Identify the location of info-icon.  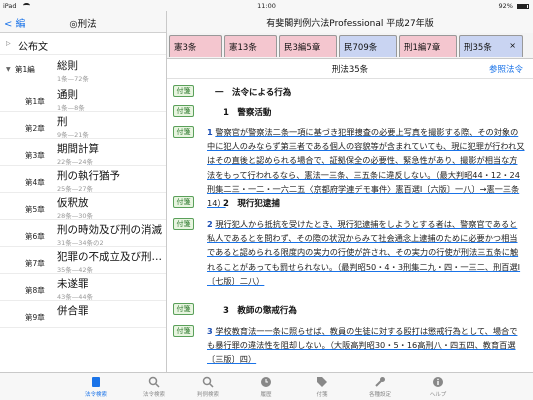
(438, 382).